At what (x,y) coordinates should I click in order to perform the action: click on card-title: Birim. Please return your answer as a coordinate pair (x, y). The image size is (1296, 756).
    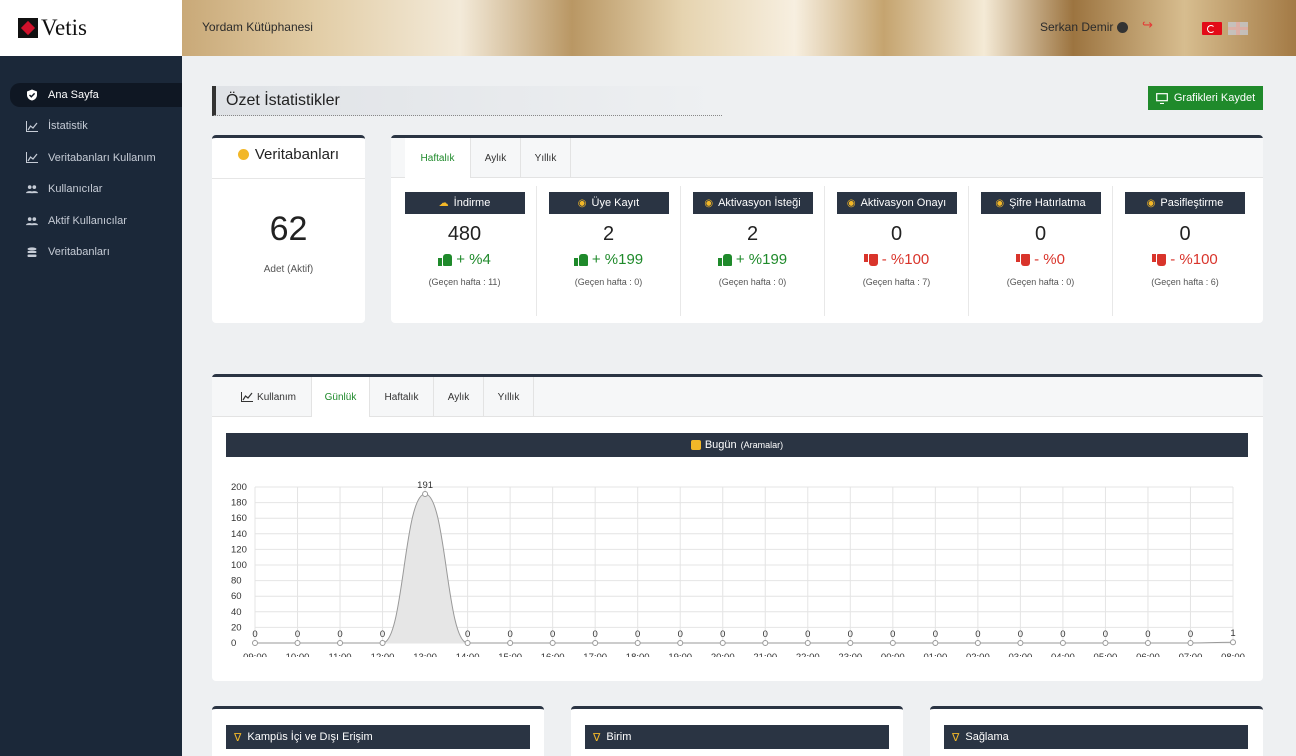
    Looking at the image, I should click on (619, 737).